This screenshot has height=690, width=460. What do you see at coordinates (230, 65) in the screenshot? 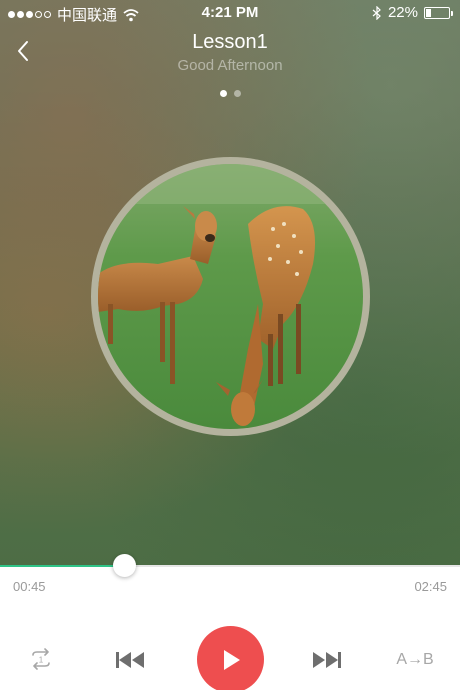
I see `page-subtitle: Good Afternoon` at bounding box center [230, 65].